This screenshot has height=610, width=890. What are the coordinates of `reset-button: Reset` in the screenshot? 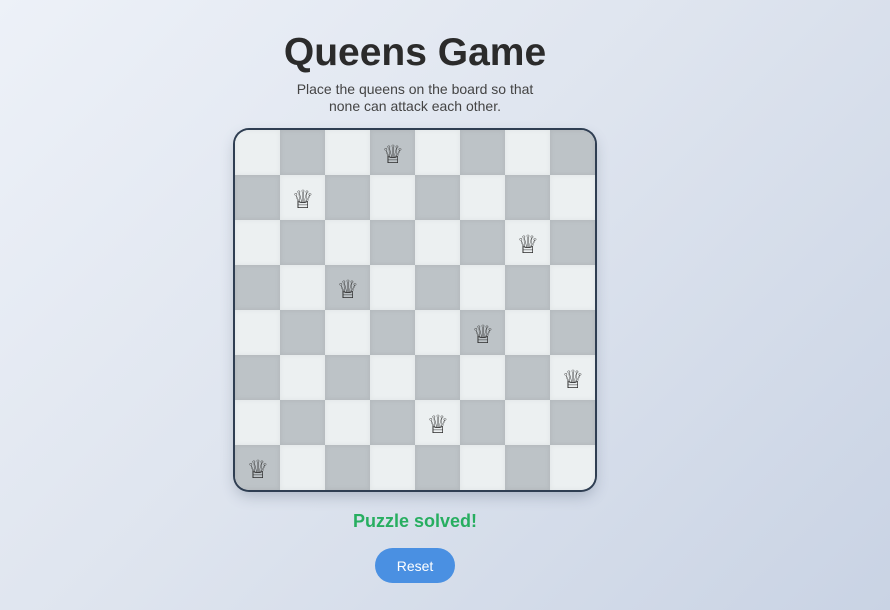 It's located at (415, 565).